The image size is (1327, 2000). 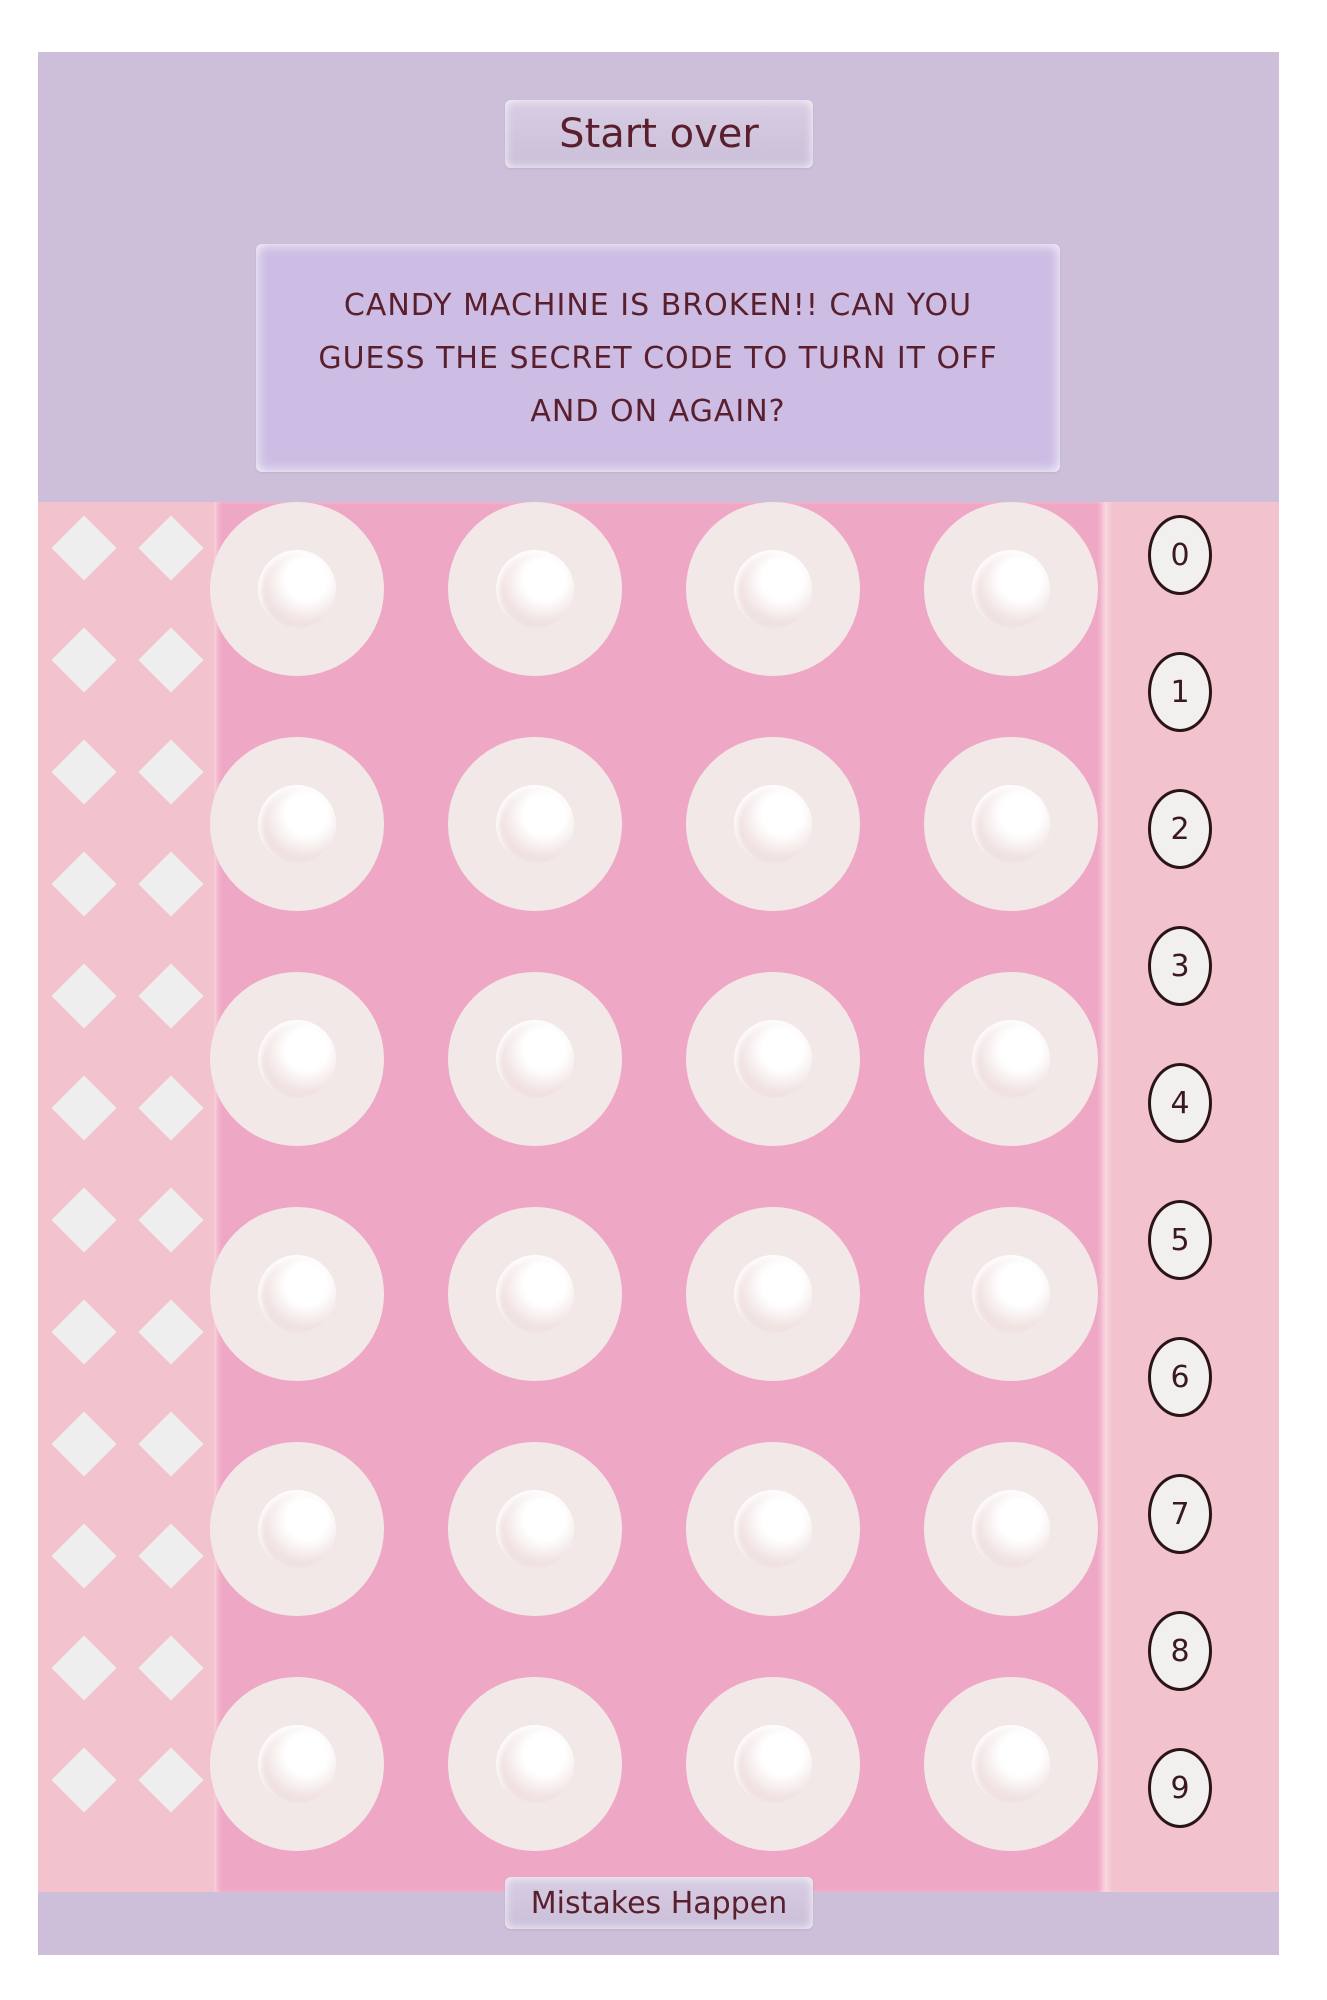 I want to click on digit-button-3: 3, so click(x=1180, y=966).